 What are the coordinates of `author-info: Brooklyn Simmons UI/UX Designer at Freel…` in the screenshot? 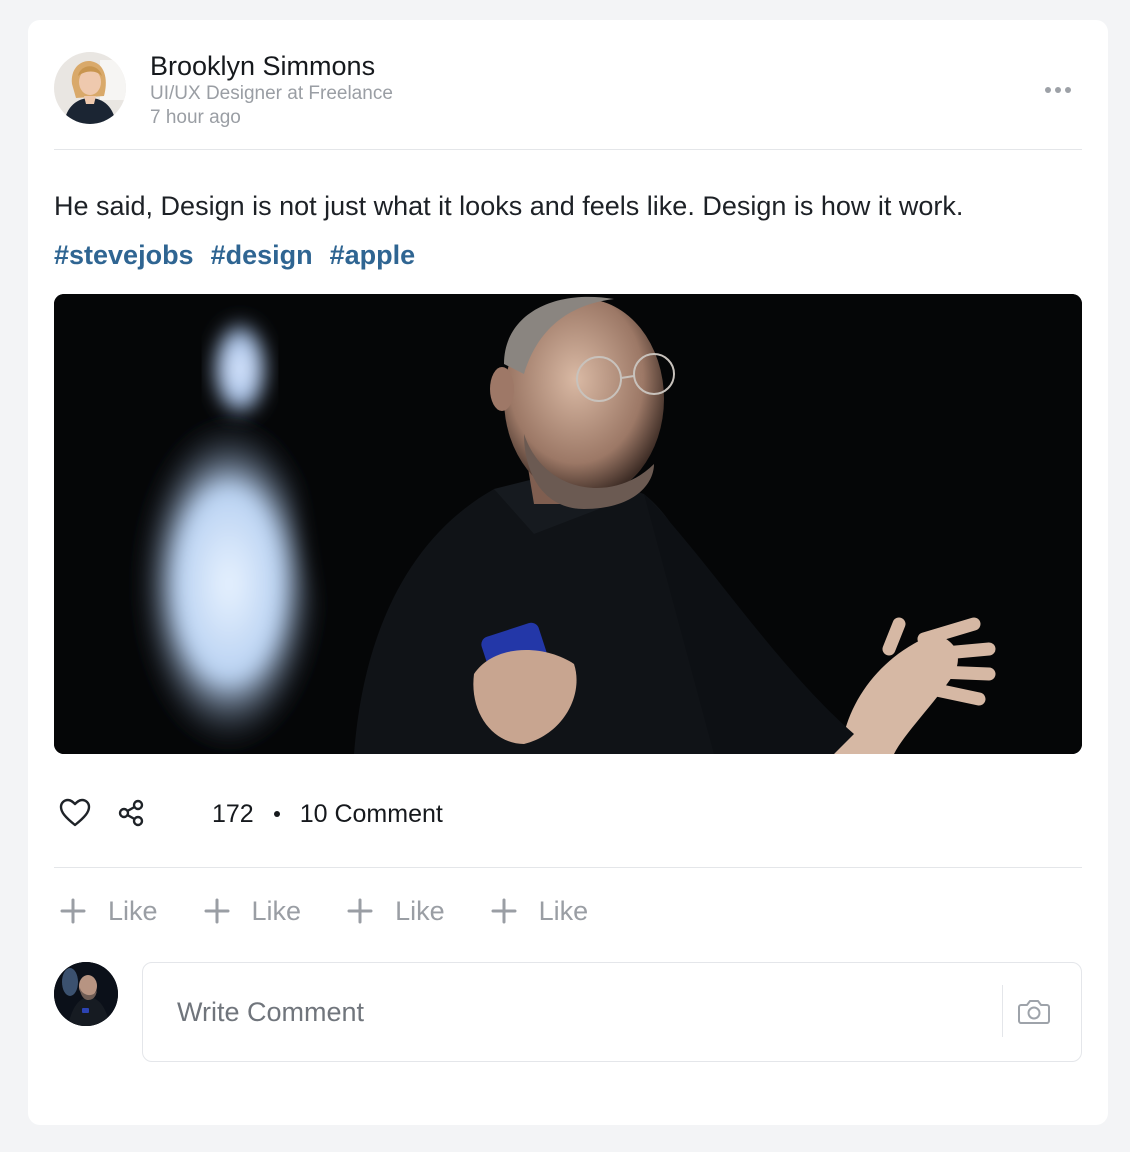 It's located at (271, 90).